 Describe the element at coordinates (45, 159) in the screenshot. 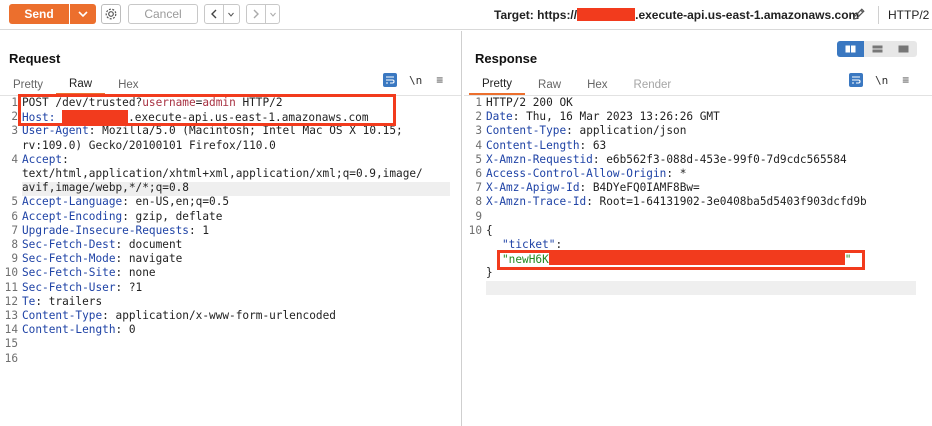

I see `accept-header: Accept:` at that location.